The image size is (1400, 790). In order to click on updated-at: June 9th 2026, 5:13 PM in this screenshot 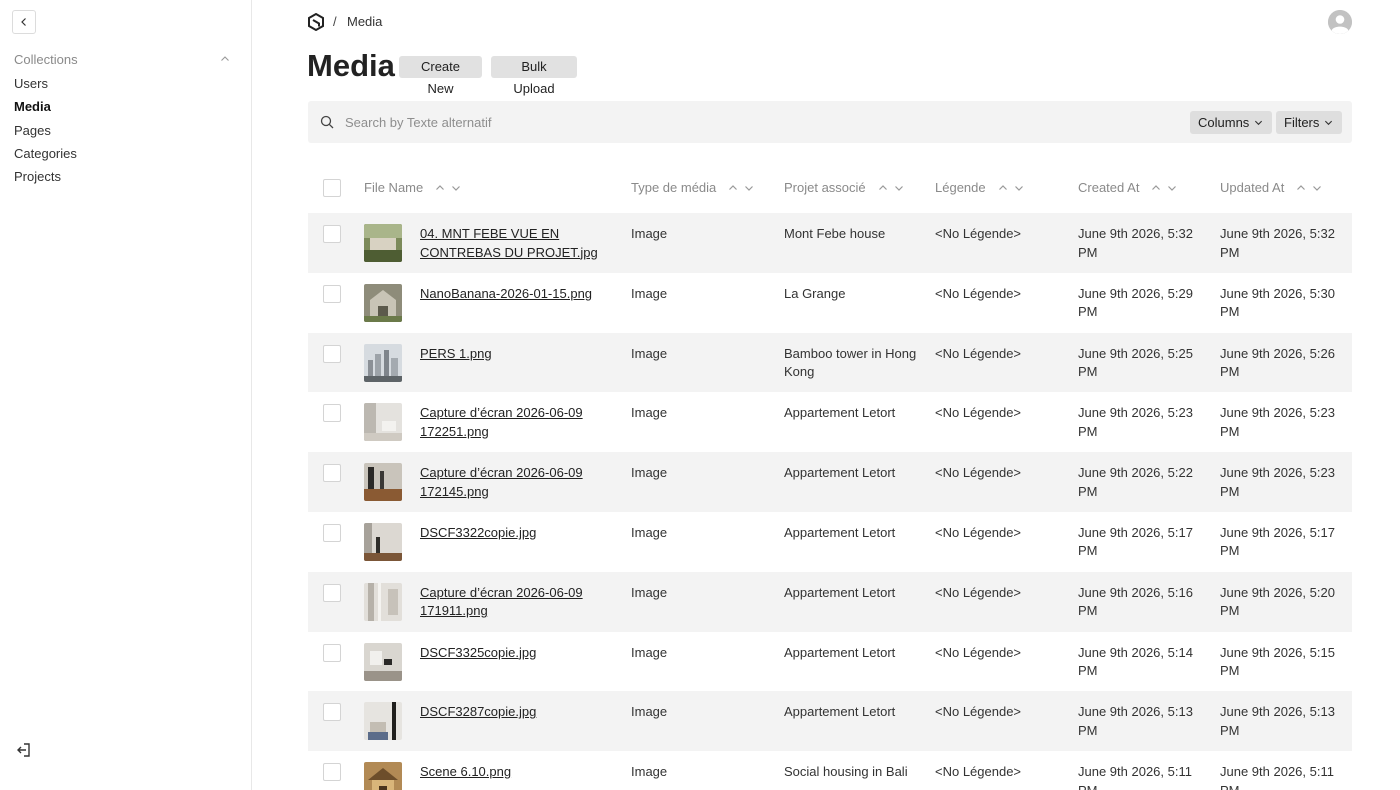, I will do `click(1277, 721)`.